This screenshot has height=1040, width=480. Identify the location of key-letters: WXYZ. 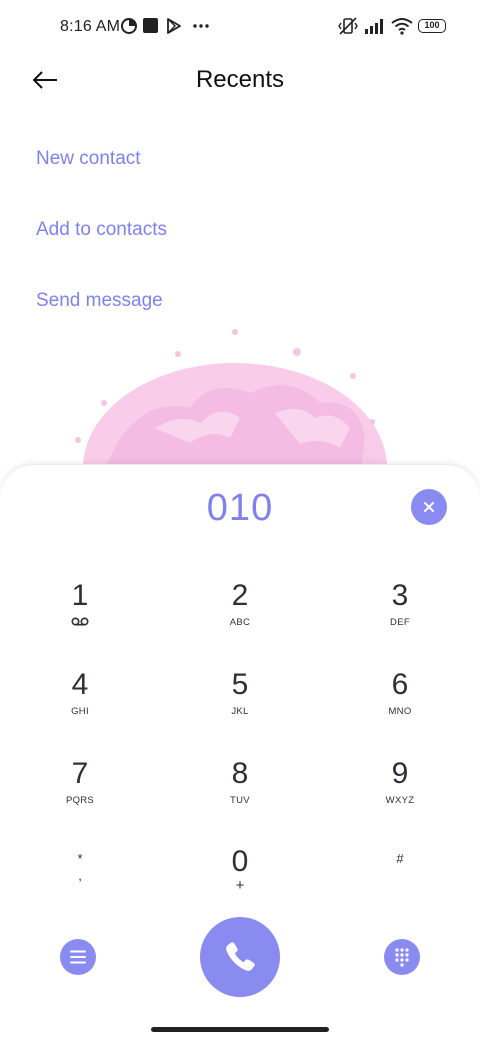
(400, 800).